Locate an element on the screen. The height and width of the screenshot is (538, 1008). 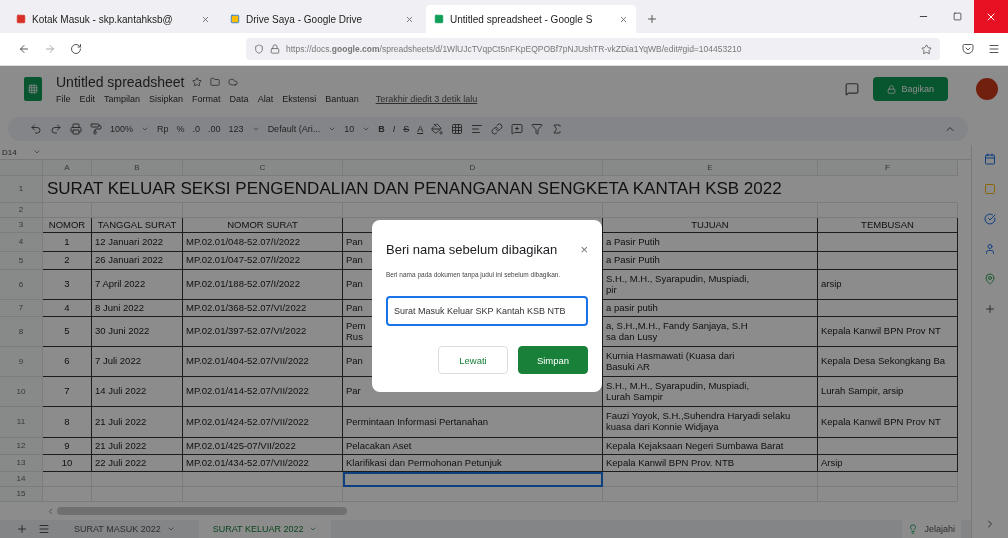
currency-format-button: Rp is located at coordinates (163, 128).